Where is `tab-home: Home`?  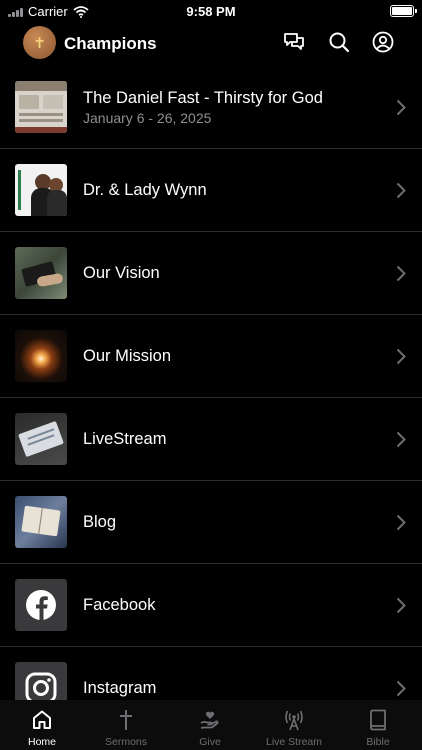 tab-home: Home is located at coordinates (42, 725).